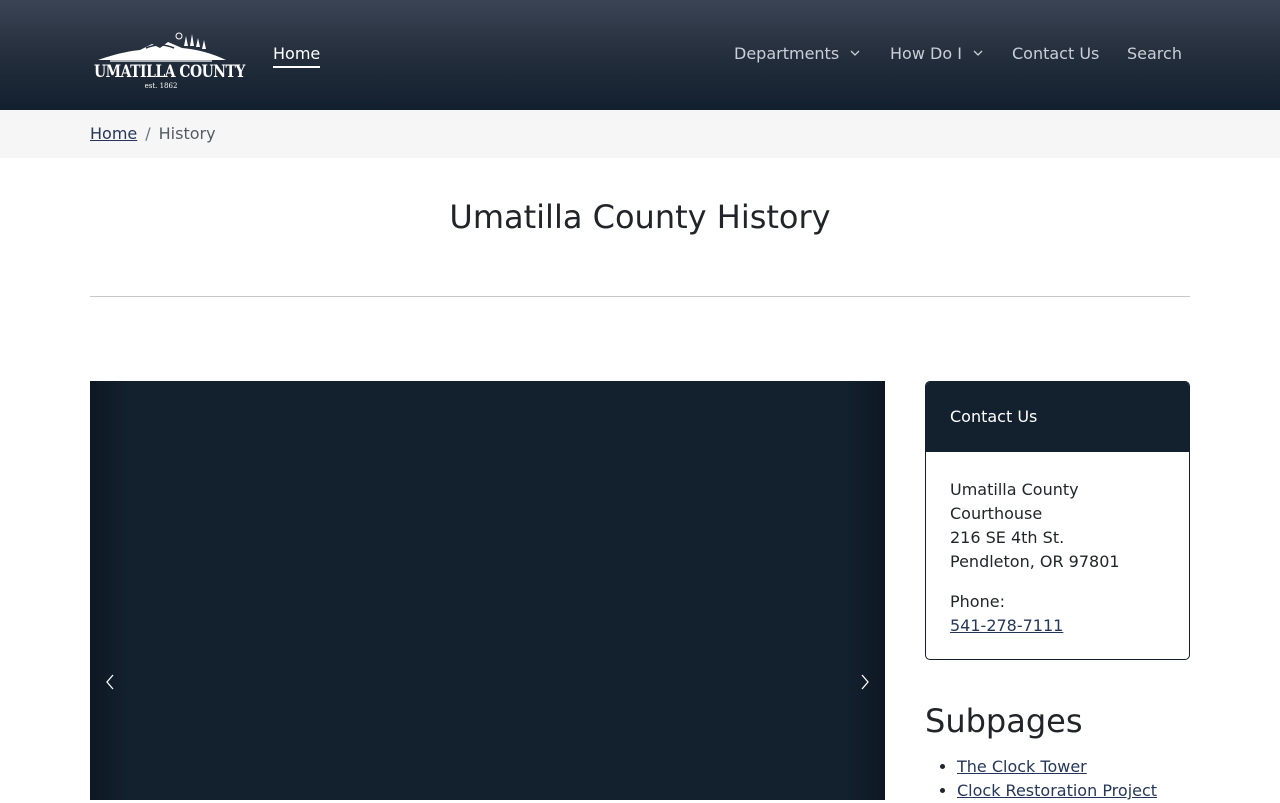 The width and height of the screenshot is (1280, 803). What do you see at coordinates (996, 513) in the screenshot?
I see `contact-address-line: Courthouse` at bounding box center [996, 513].